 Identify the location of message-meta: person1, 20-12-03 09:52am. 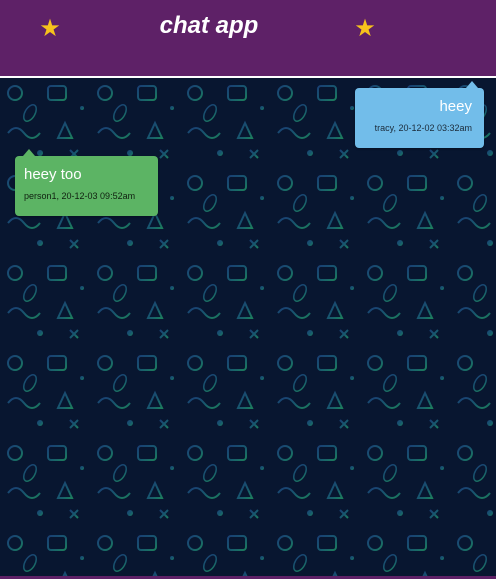
(80, 196).